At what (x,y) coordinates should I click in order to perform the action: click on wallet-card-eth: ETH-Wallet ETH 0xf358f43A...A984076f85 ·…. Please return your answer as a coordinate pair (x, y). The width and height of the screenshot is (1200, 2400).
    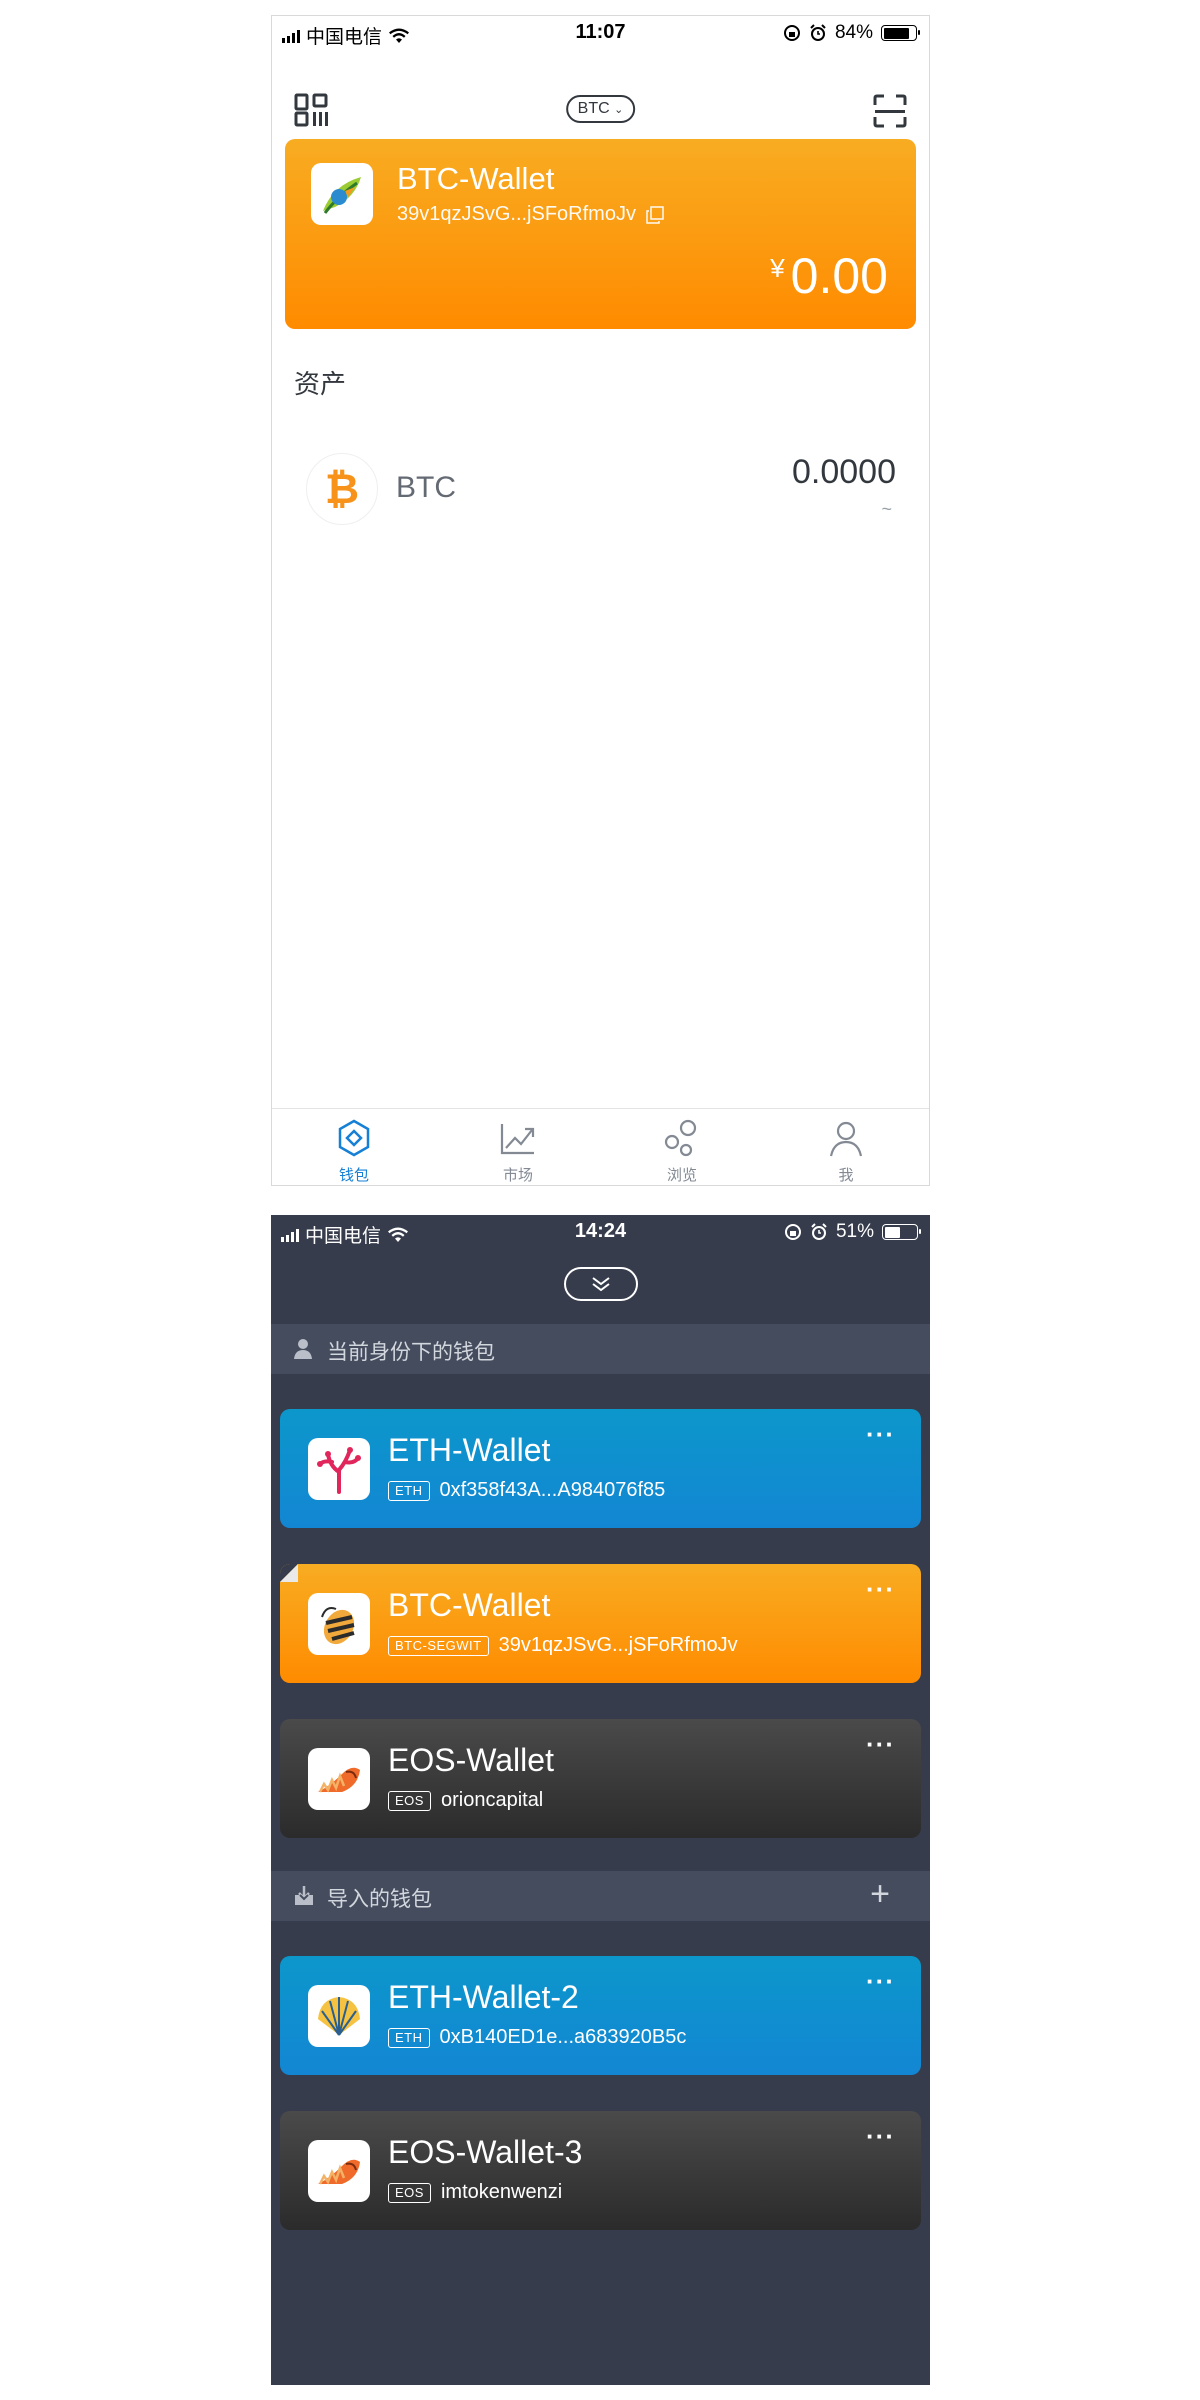
    Looking at the image, I should click on (600, 1468).